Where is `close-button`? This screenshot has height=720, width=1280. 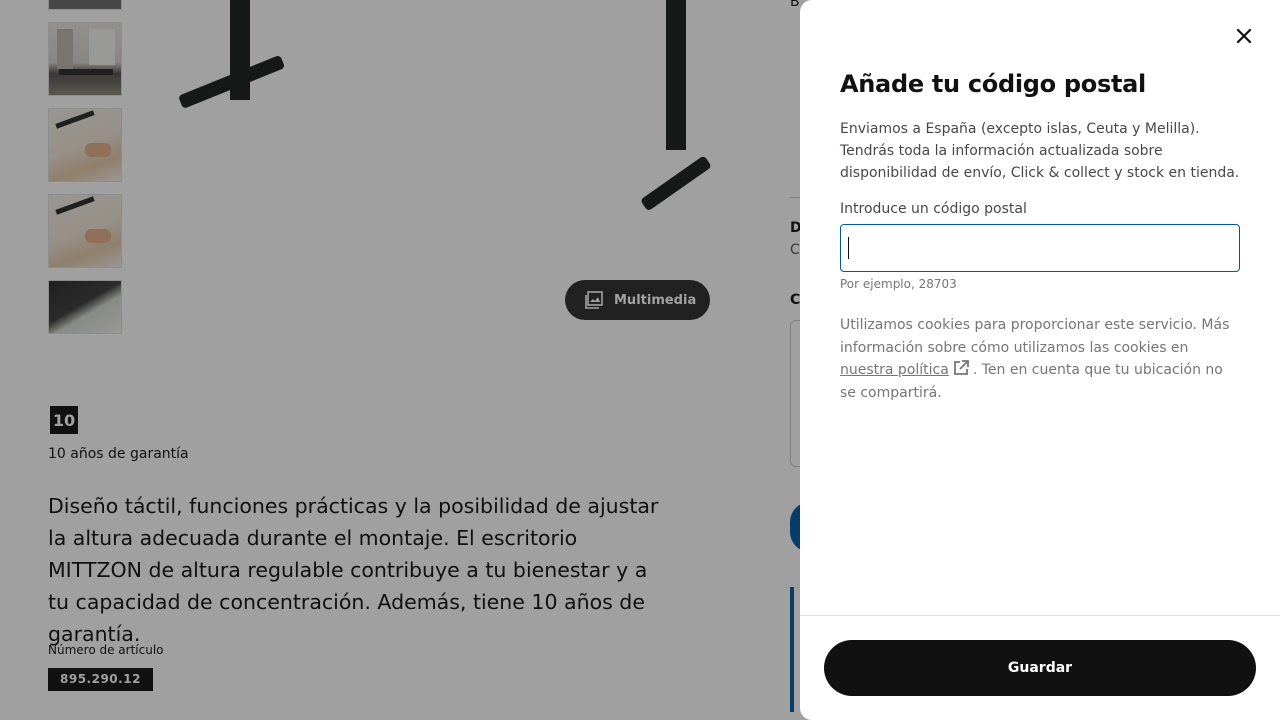 close-button is located at coordinates (1244, 36).